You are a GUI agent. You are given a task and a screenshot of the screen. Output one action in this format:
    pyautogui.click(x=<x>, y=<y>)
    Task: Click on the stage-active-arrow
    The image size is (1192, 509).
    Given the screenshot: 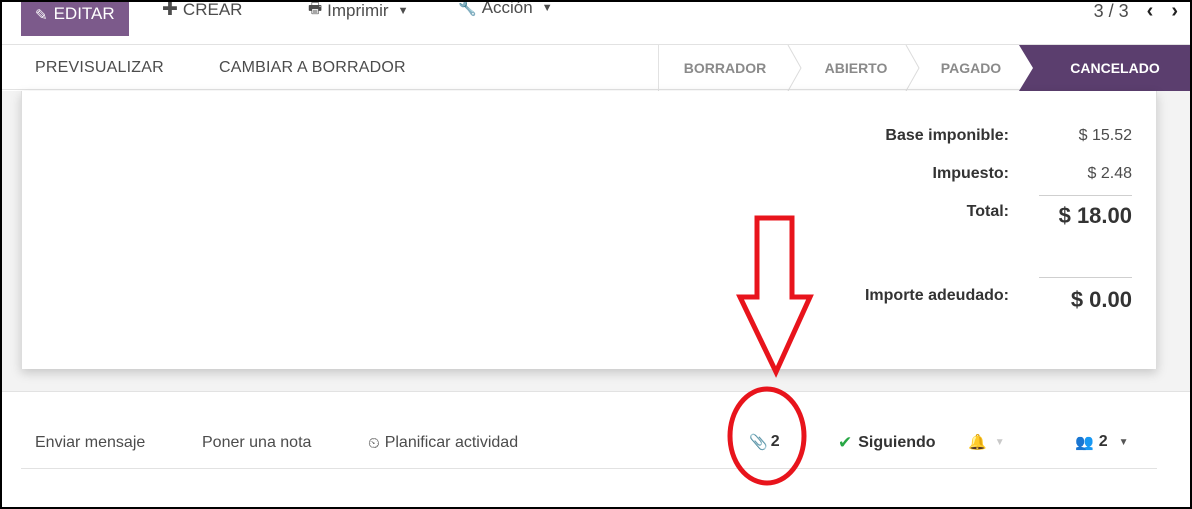 What is the action you would take?
    pyautogui.click(x=1027, y=68)
    